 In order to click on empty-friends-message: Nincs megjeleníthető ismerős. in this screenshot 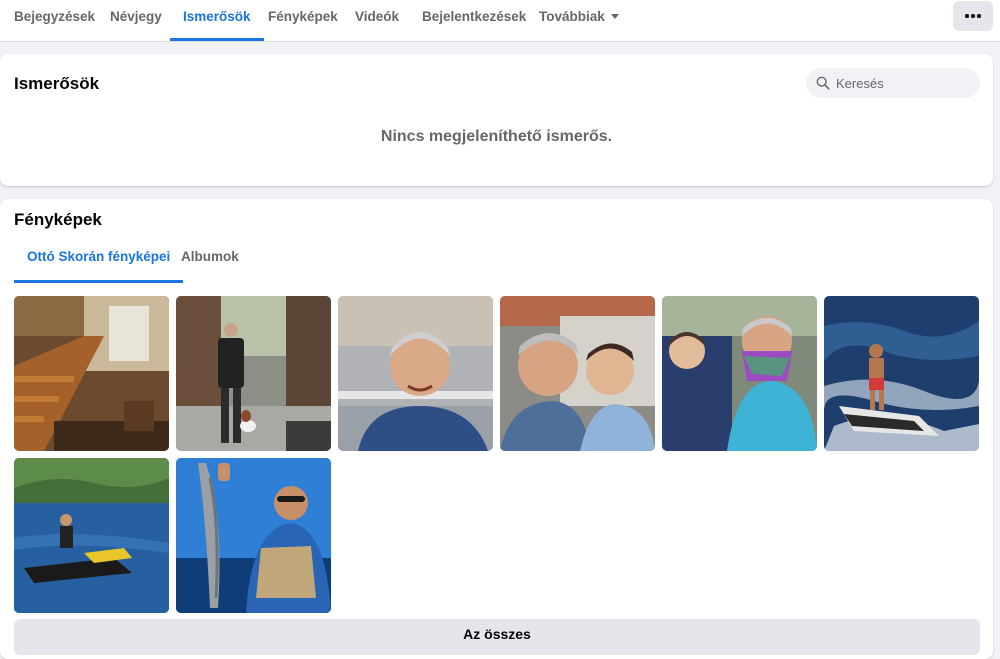, I will do `click(496, 136)`.